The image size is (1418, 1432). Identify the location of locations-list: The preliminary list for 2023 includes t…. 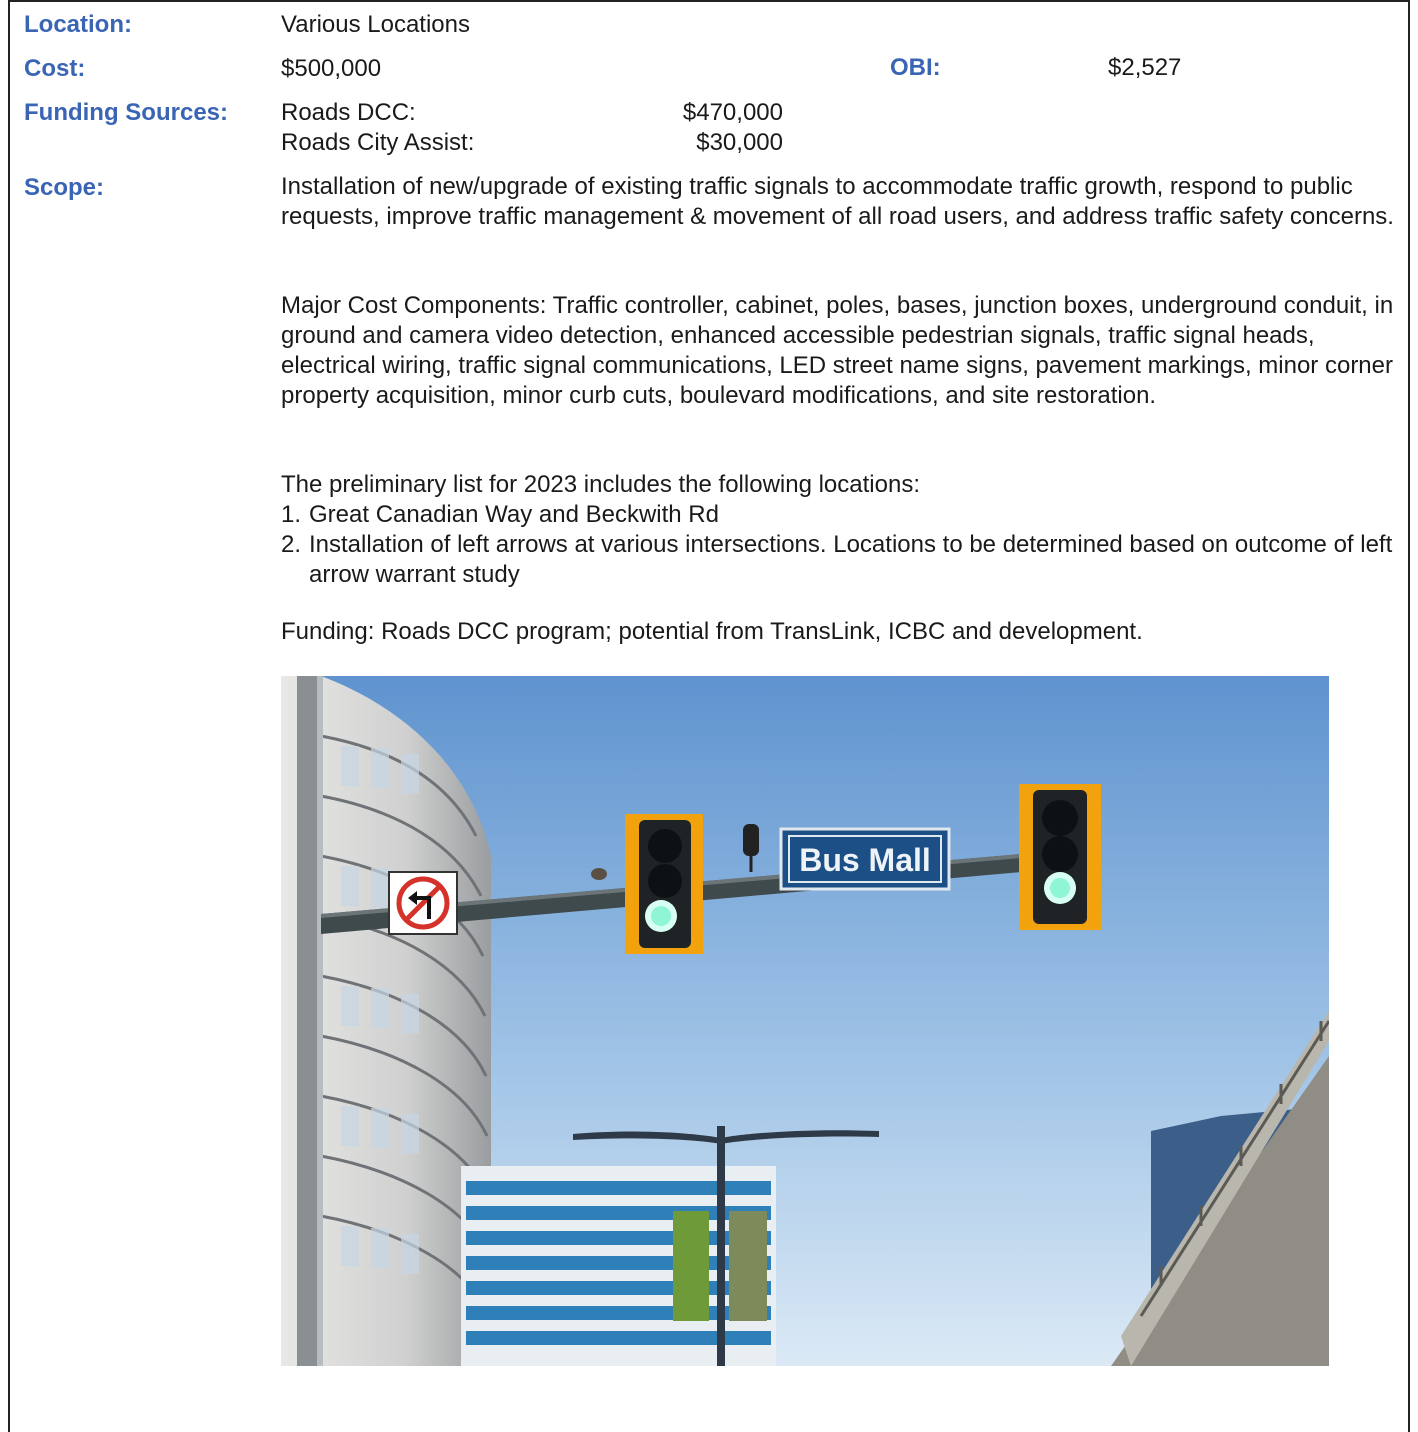
(838, 530).